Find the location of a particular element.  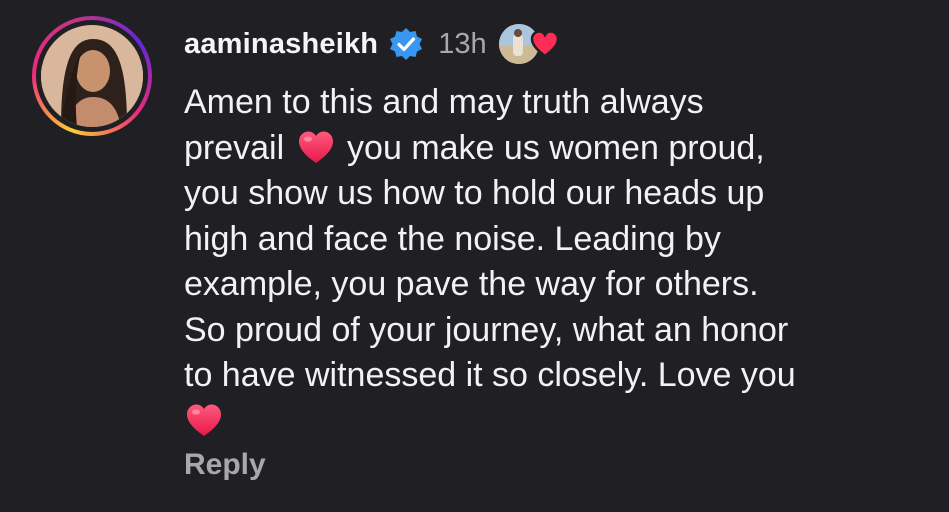

comment-line: So proud of your journey, what an honor is located at coordinates (486, 329).